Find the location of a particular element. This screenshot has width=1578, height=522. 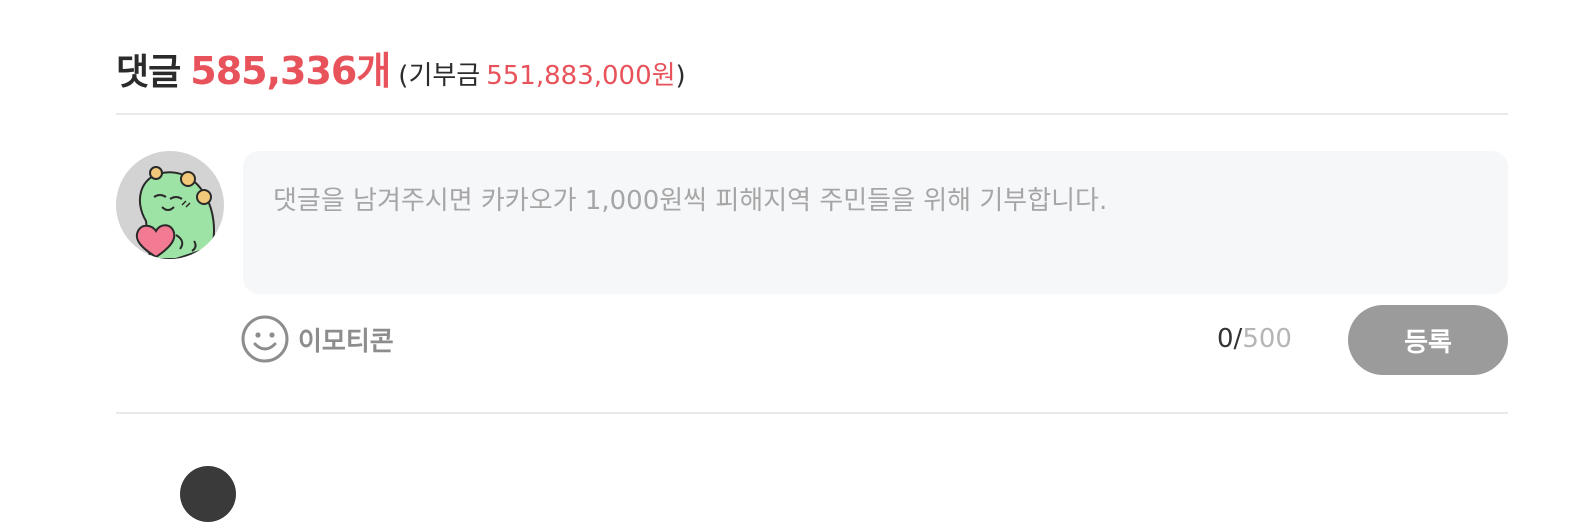

donation-summary: (기부금 551,883,000원) is located at coordinates (541, 73).